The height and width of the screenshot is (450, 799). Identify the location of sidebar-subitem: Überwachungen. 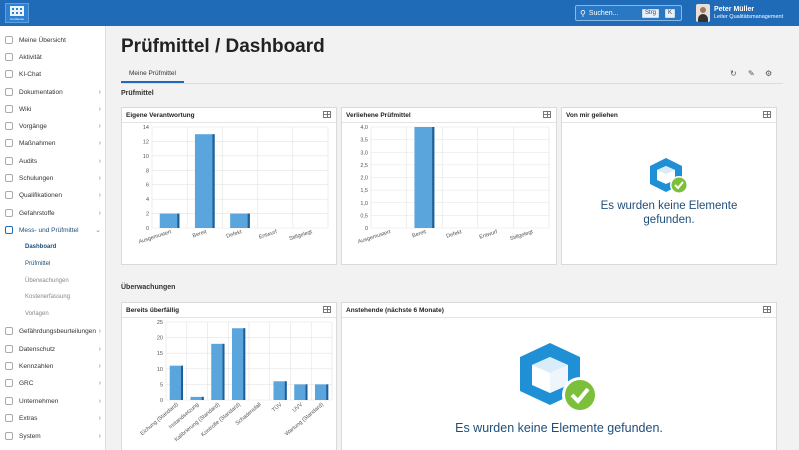
(47, 281).